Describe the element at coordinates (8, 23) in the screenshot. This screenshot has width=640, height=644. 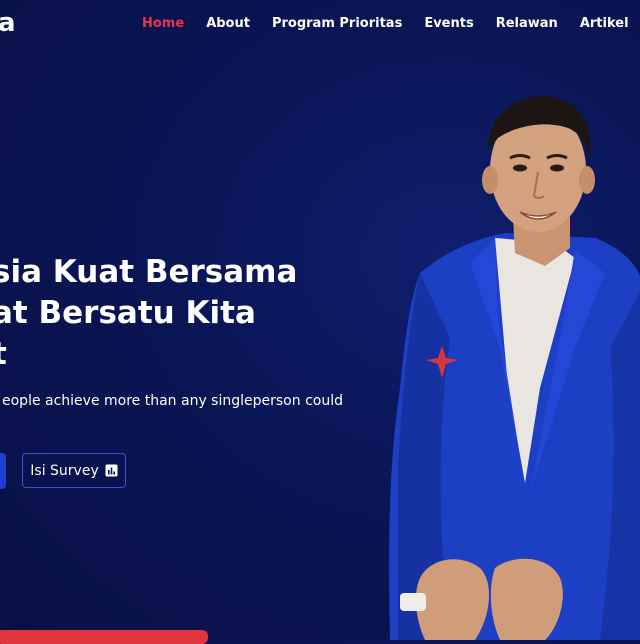
I see `site-logo: a` at that location.